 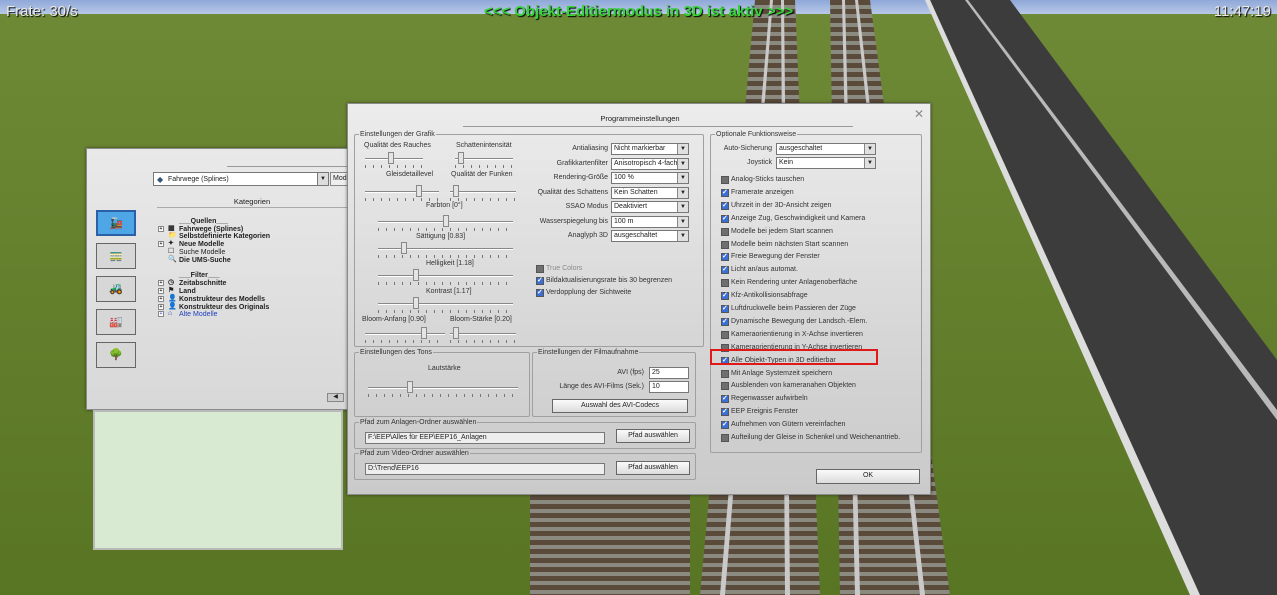 I want to click on option-select: Deaktiviert ▼, so click(x=650, y=207).